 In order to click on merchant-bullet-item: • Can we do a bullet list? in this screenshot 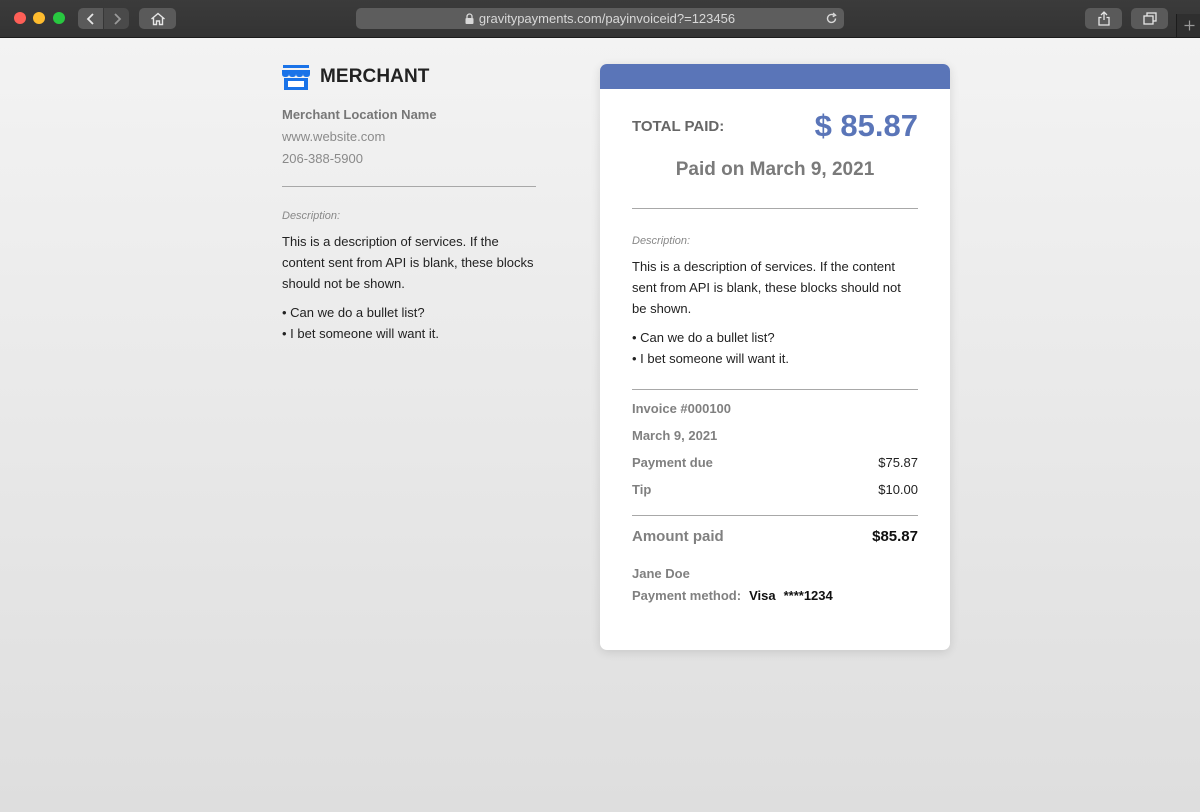, I will do `click(353, 312)`.